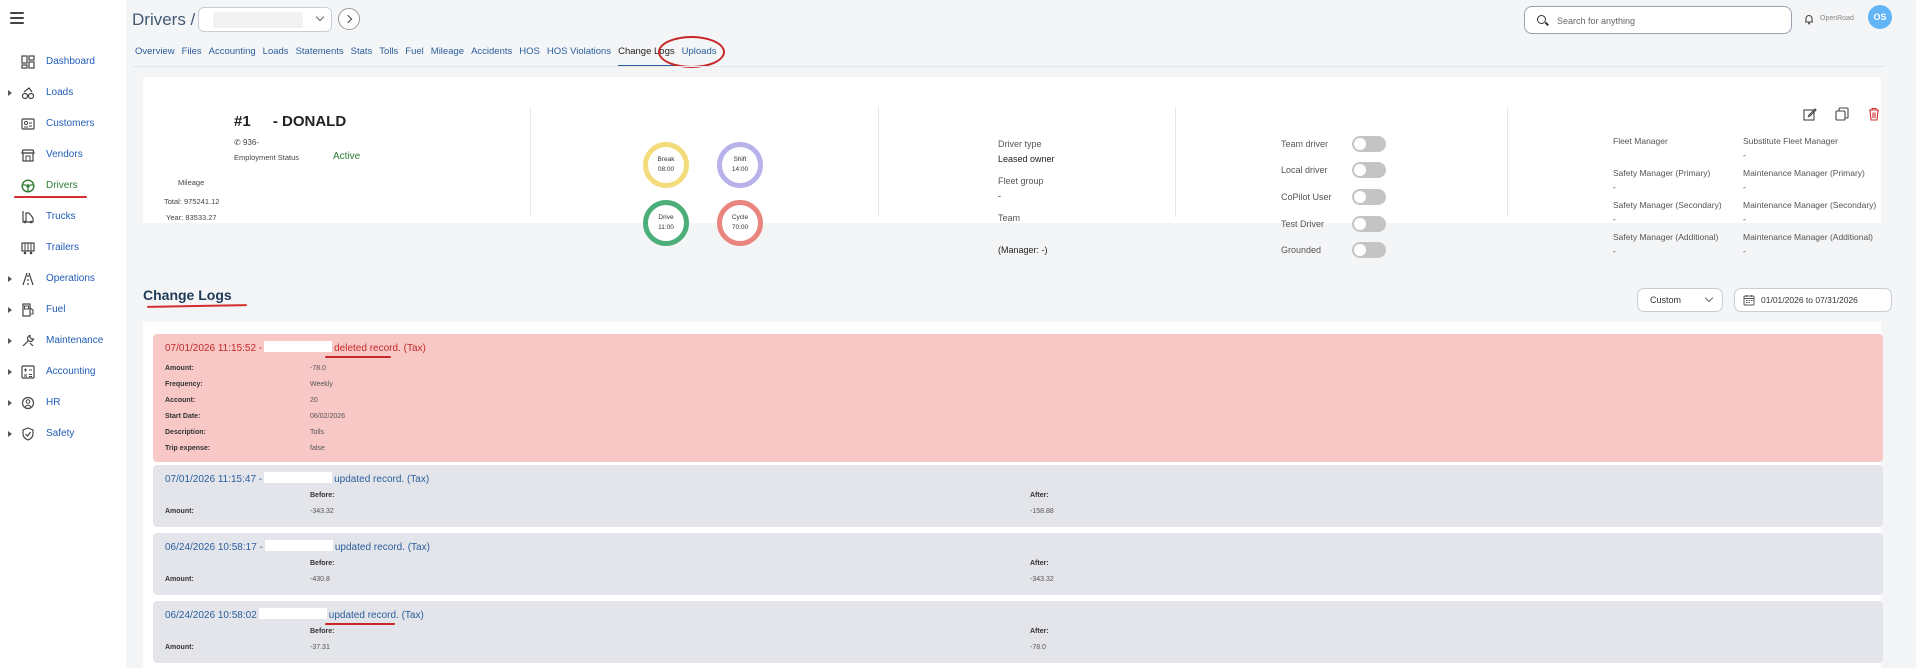  Describe the element at coordinates (666, 223) in the screenshot. I see `hos-drive-gauge: Drive 11:00` at that location.